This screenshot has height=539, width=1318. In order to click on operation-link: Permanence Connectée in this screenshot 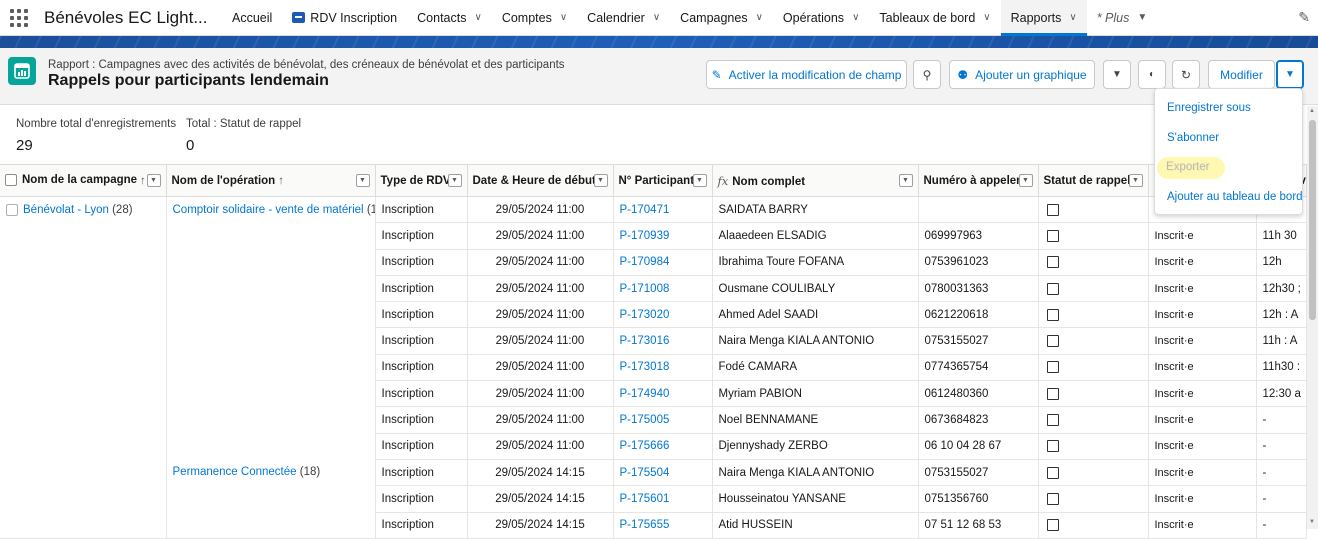, I will do `click(235, 472)`.